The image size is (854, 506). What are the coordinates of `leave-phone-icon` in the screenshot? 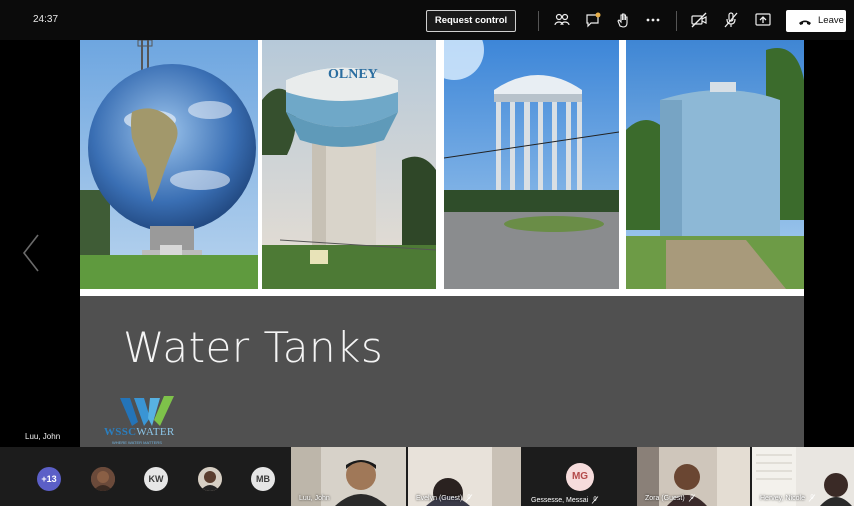 It's located at (805, 26).